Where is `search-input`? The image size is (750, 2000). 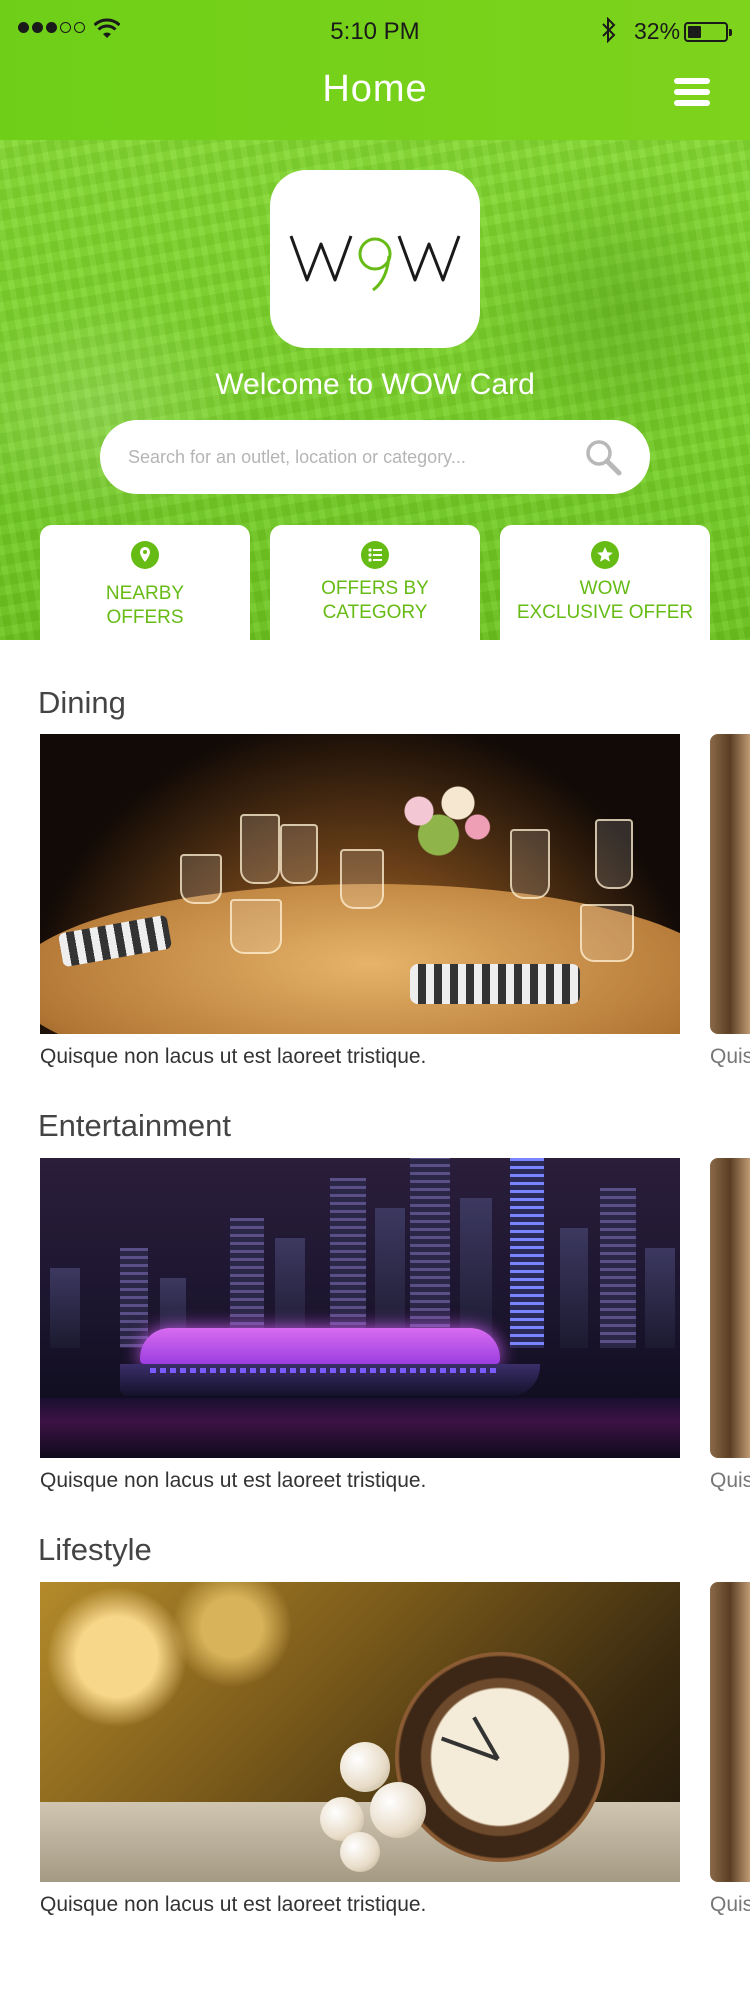 search-input is located at coordinates (348, 457).